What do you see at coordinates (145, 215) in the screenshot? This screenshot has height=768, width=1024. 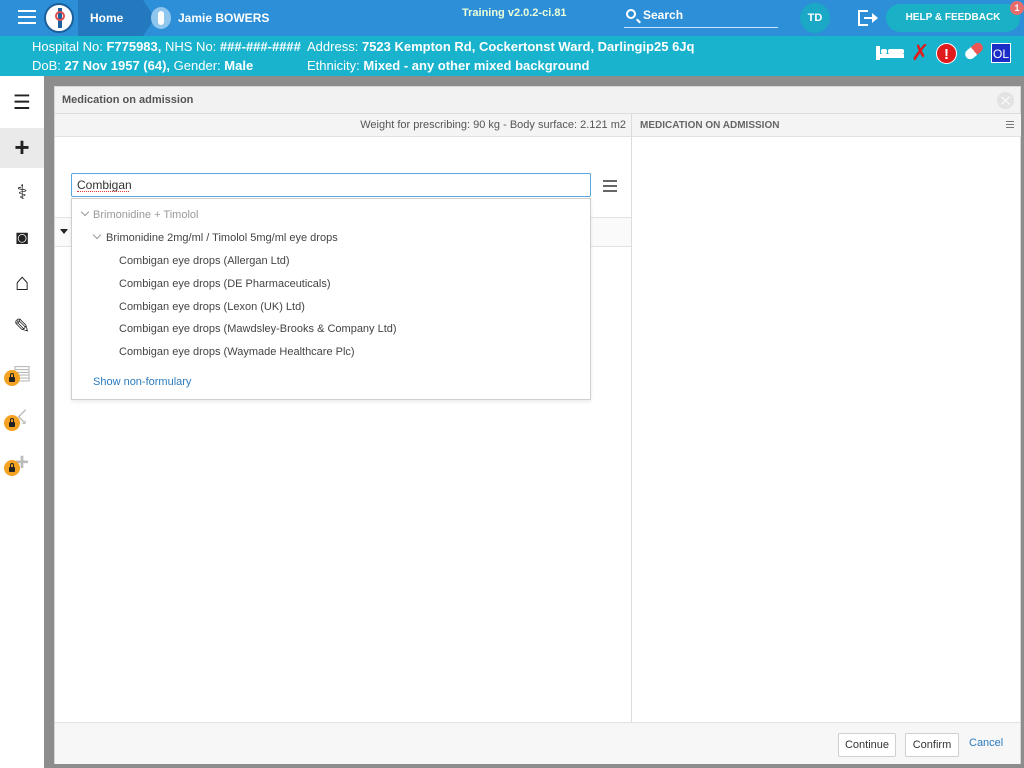 I see `result-group: Brimonidine + Timolol` at bounding box center [145, 215].